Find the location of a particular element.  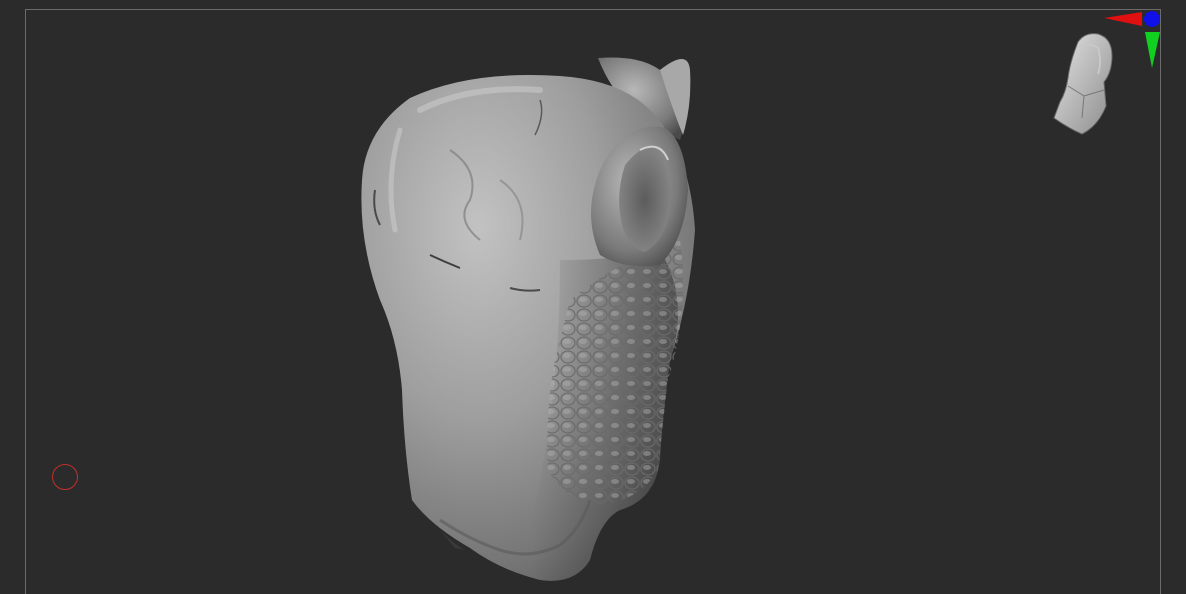

axis-y-icon is located at coordinates (1152, 50).